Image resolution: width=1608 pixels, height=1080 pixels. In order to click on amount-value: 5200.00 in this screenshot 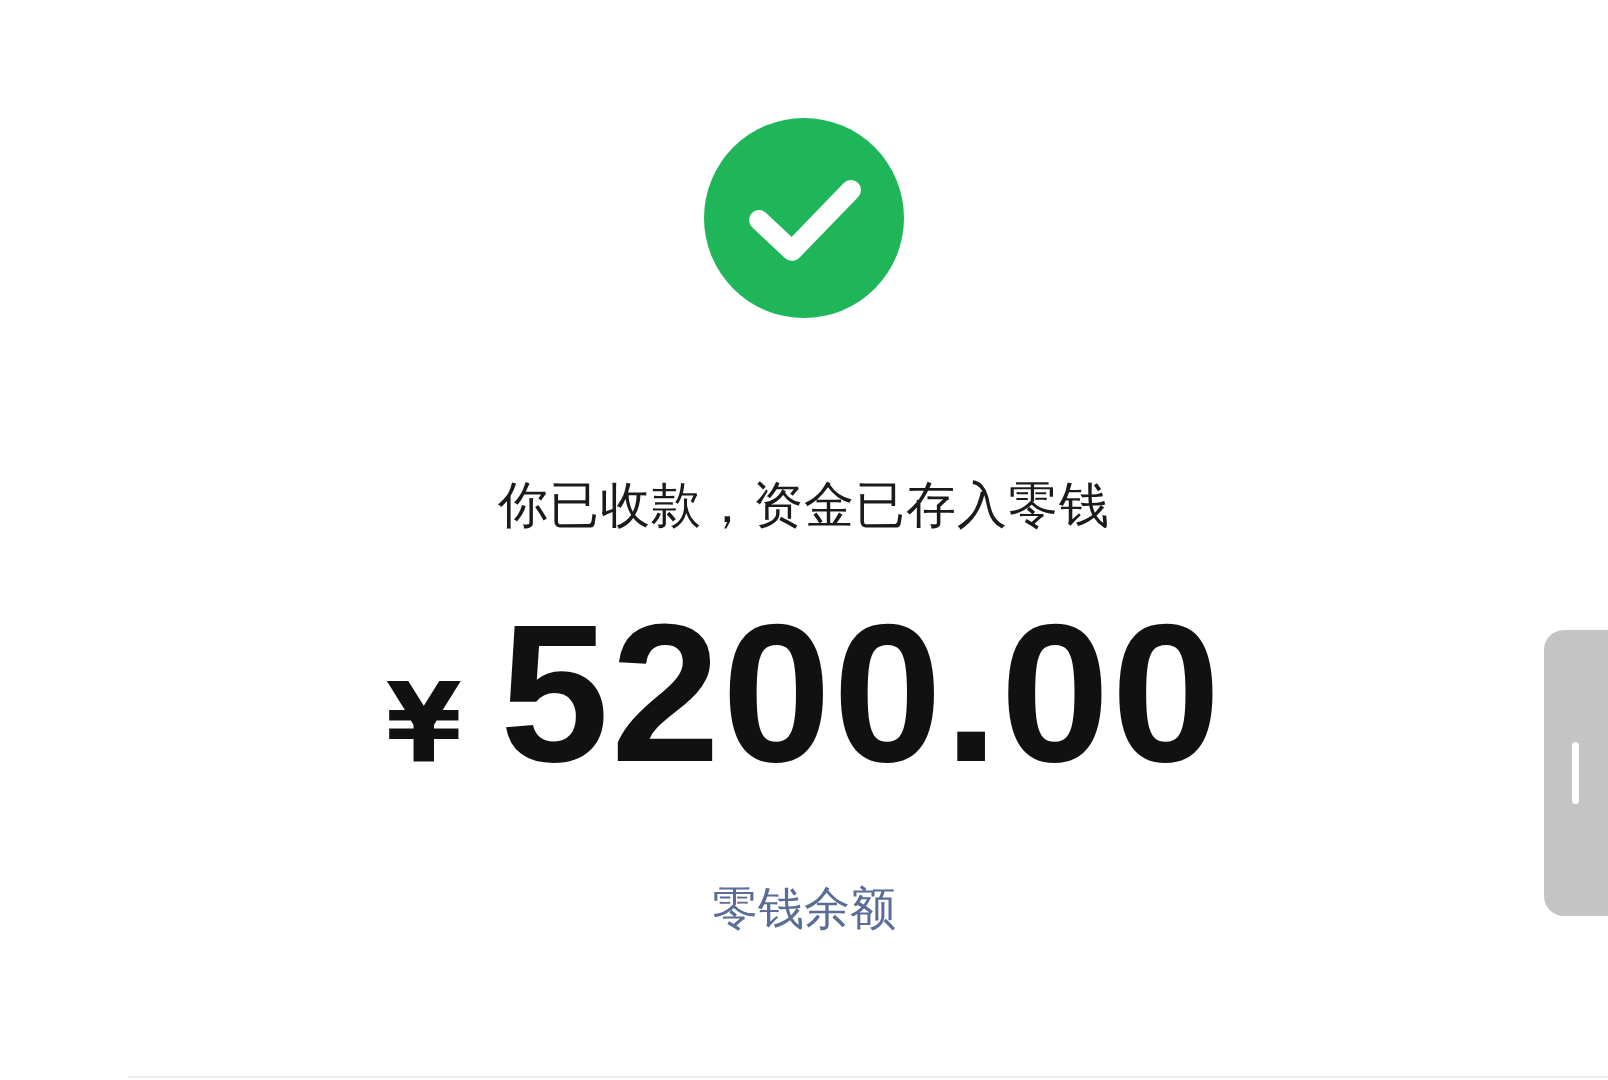, I will do `click(861, 694)`.